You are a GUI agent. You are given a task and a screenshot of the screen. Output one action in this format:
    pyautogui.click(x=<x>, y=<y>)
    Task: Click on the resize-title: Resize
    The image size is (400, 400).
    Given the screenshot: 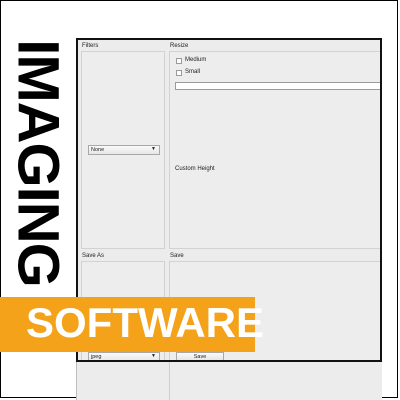 What is the action you would take?
    pyautogui.click(x=179, y=46)
    